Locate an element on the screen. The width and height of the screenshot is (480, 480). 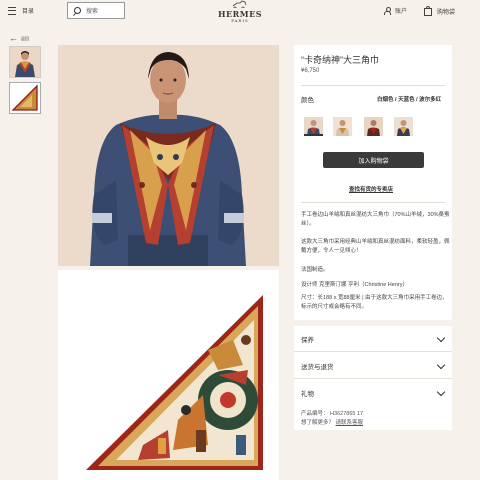
accordion-delivery-label: 送货与退货 is located at coordinates (317, 367).